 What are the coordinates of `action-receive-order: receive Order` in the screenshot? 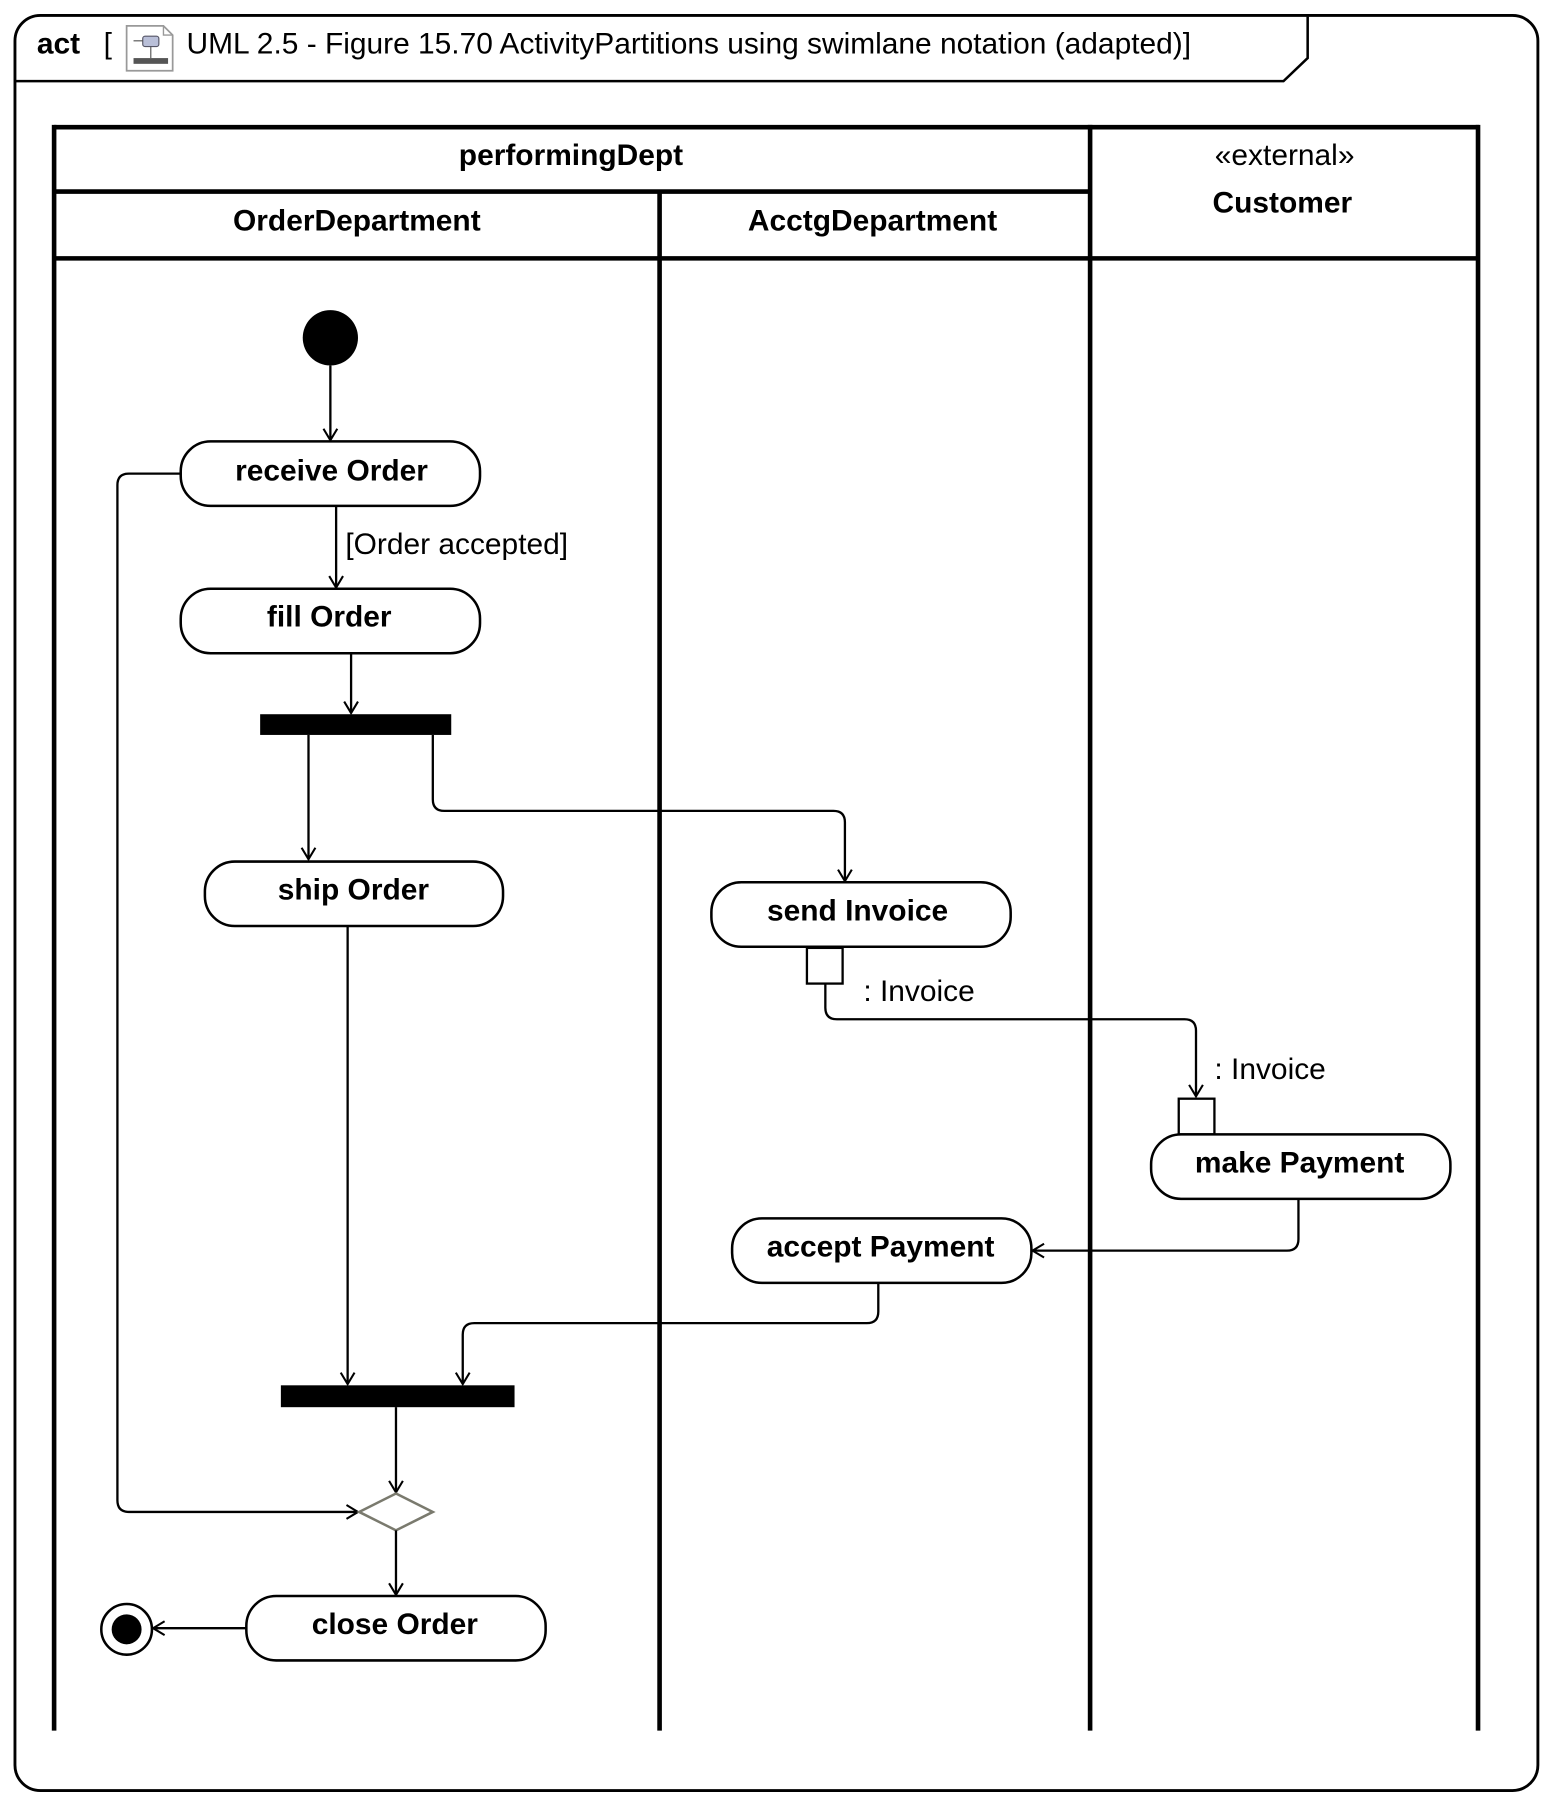 It's located at (330, 474).